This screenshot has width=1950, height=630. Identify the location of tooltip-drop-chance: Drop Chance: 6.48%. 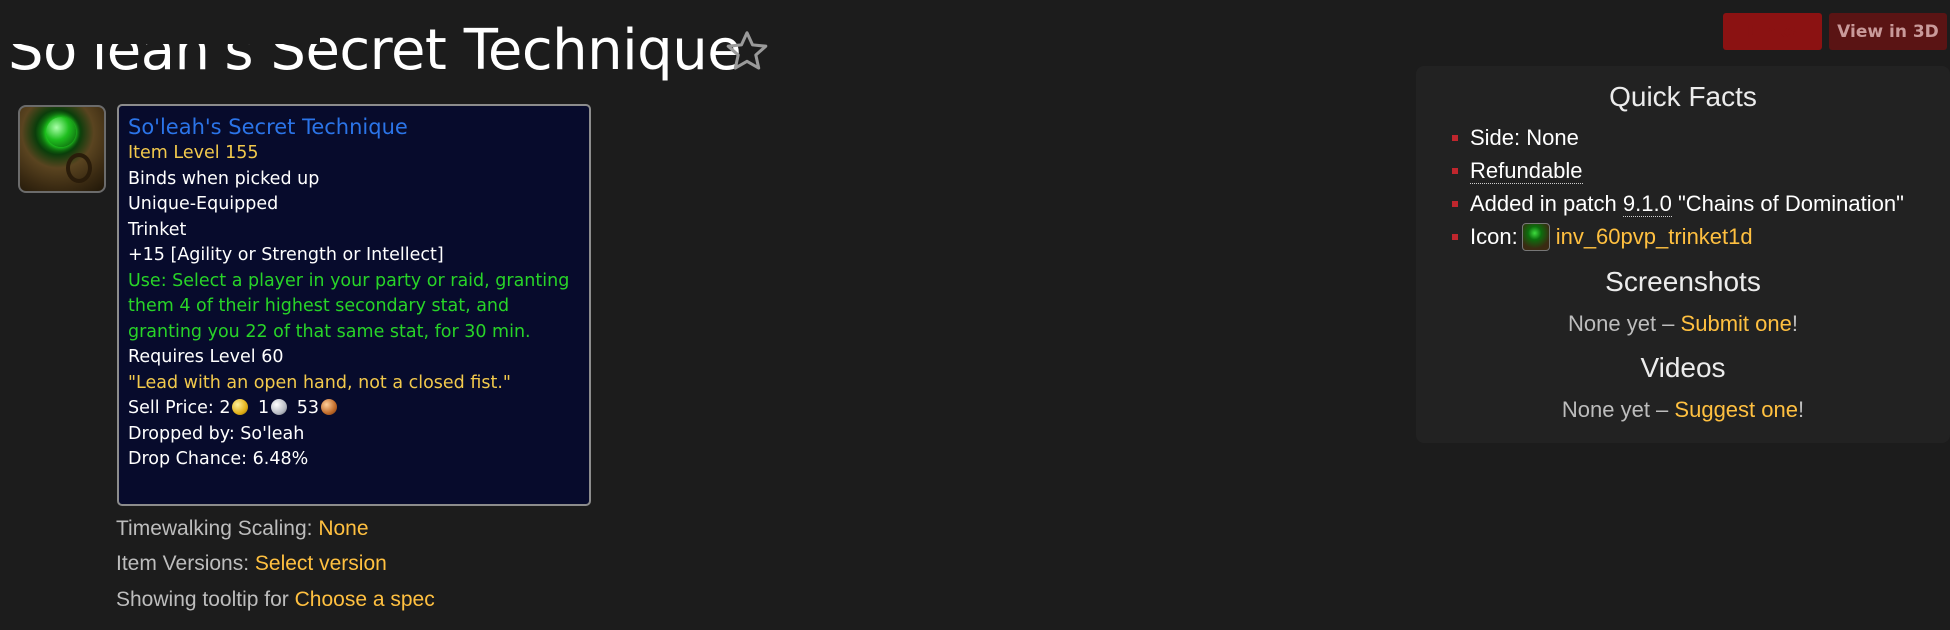
(218, 459).